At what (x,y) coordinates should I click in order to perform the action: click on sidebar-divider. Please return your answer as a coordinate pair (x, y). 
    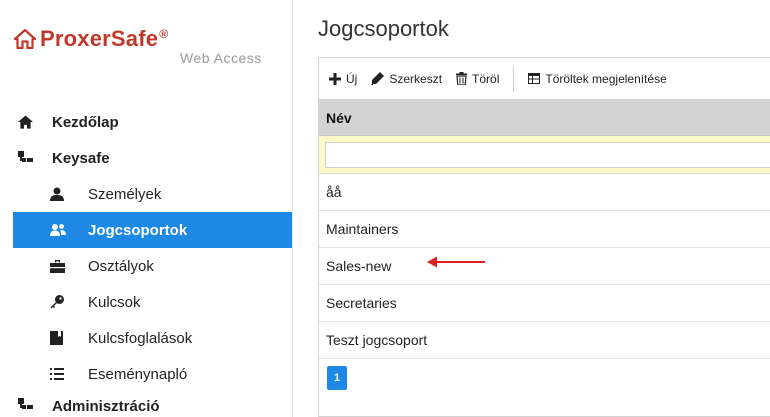
    Looking at the image, I should click on (292, 208).